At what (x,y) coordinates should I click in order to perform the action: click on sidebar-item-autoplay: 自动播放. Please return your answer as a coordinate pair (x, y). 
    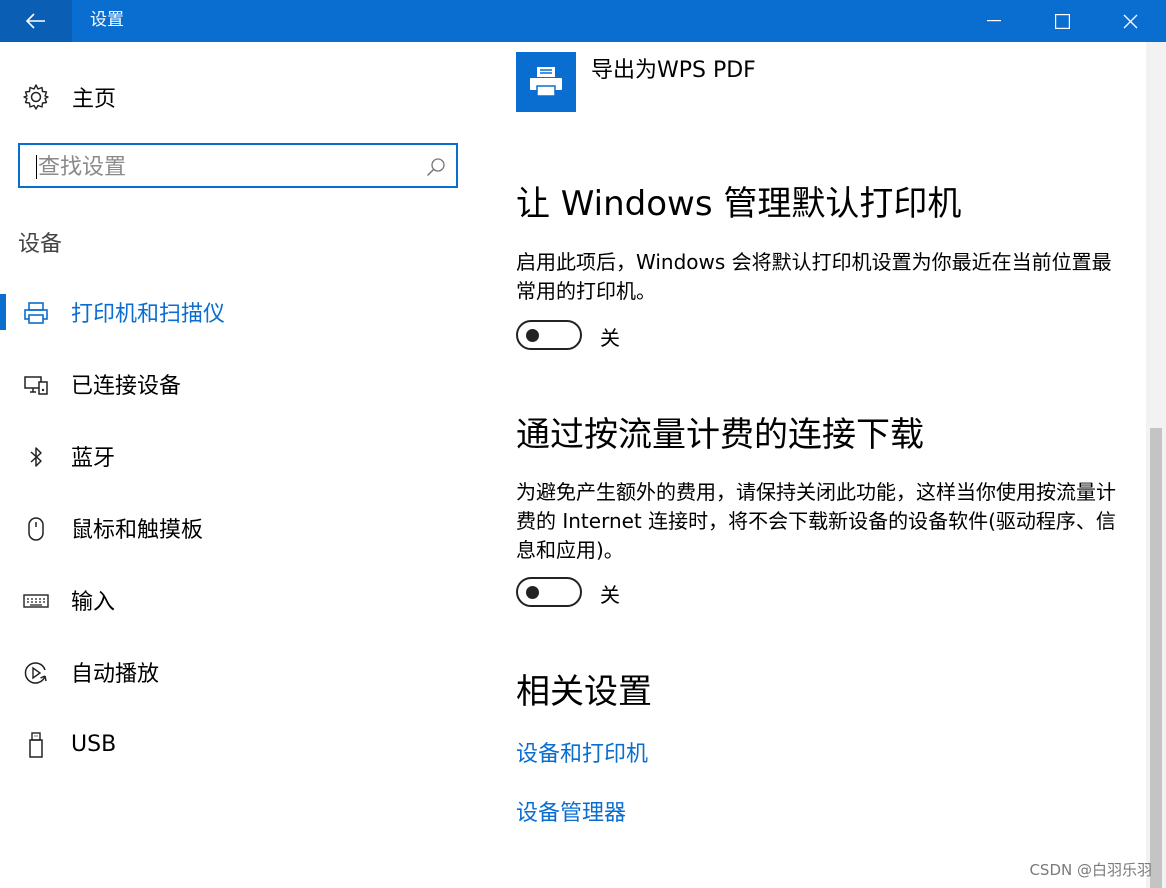
    Looking at the image, I should click on (235, 672).